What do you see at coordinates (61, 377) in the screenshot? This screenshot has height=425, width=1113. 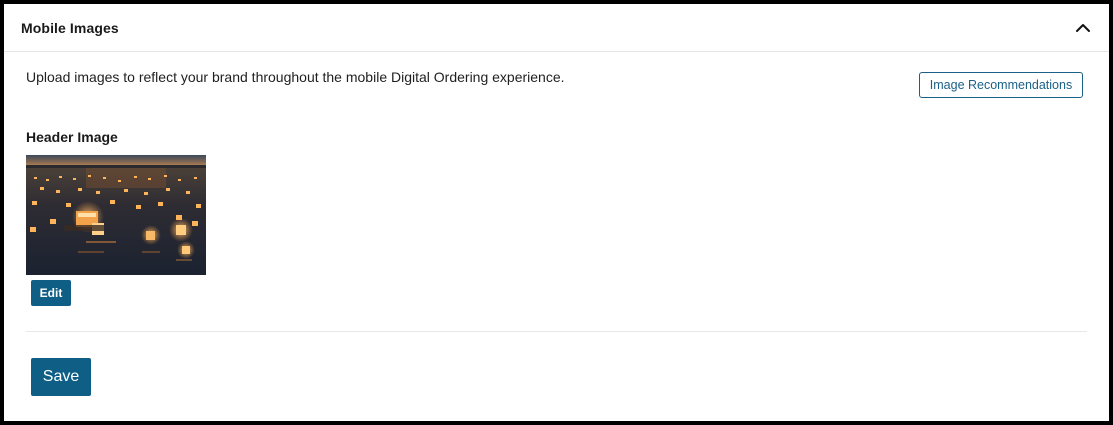 I see `save-button: Save` at bounding box center [61, 377].